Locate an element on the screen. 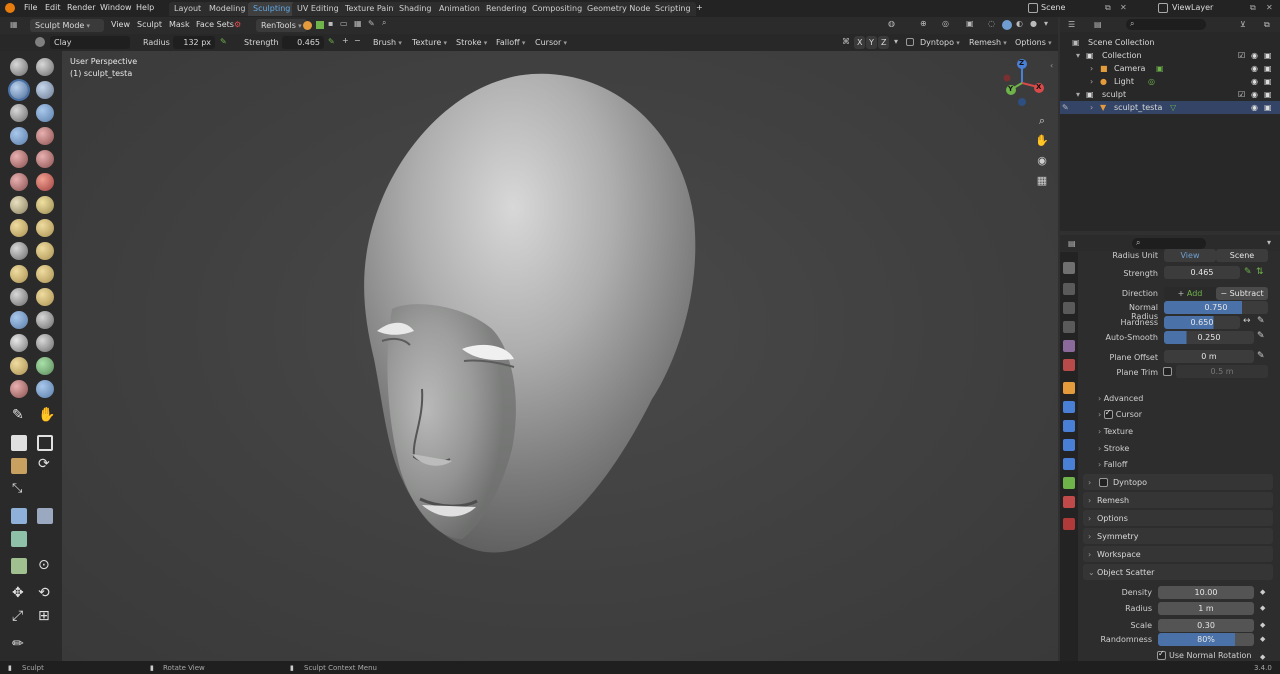 This screenshot has height=674, width=1280. cursor-checkbox is located at coordinates (1108, 414).